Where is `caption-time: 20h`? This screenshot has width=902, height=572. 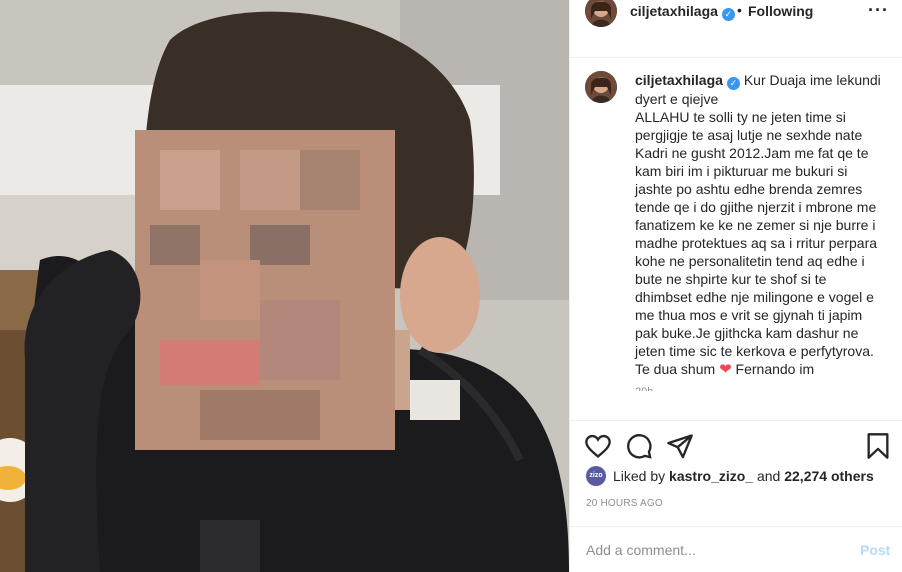
caption-time: 20h is located at coordinates (760, 387).